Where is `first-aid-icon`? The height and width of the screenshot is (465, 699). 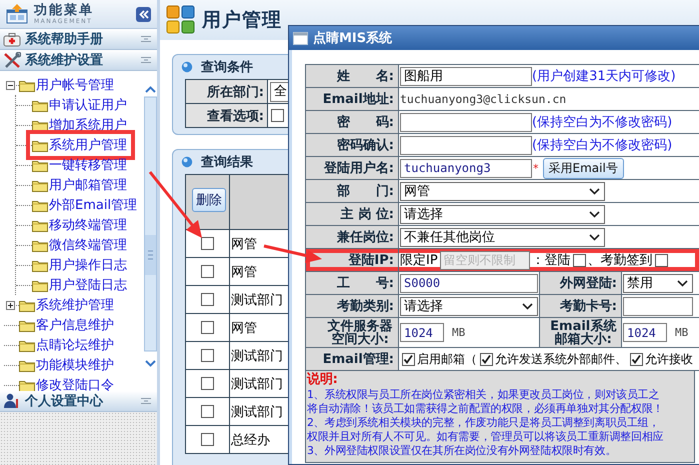 first-aid-icon is located at coordinates (12, 39).